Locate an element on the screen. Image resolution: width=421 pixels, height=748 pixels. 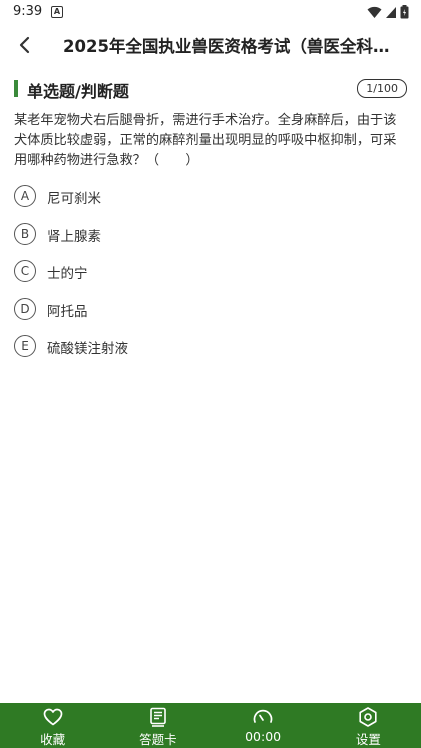
status-bar: 9:39 A is located at coordinates (210, 12).